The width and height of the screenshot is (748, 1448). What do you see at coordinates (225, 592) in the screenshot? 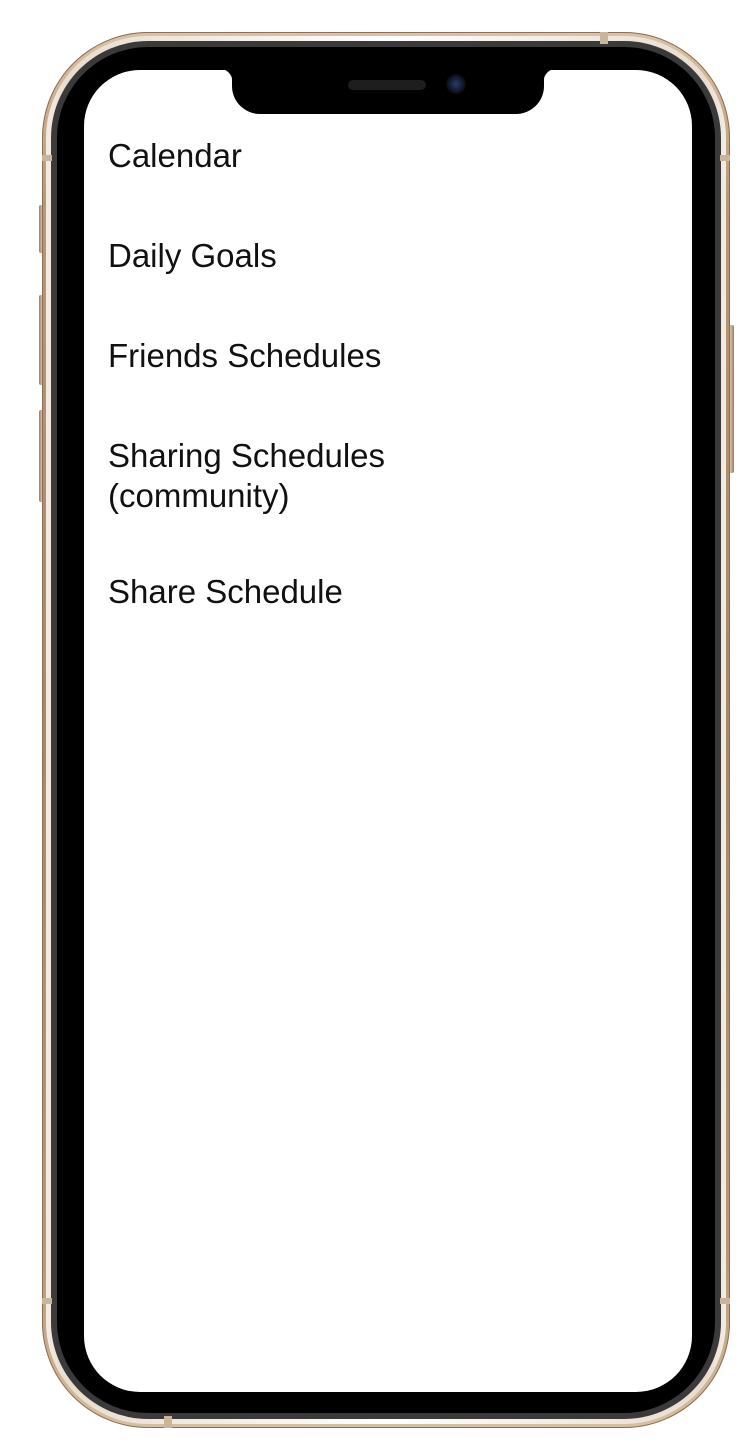
I see `menu-item-share-schedule: Share Schedule` at bounding box center [225, 592].